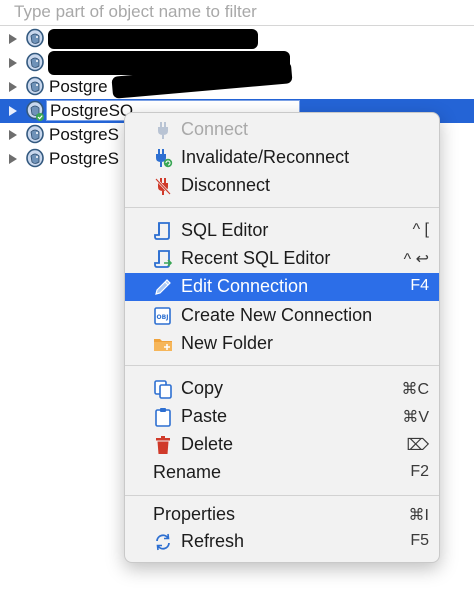  Describe the element at coordinates (282, 542) in the screenshot. I see `menu-item-refresh: Refresh F5` at that location.